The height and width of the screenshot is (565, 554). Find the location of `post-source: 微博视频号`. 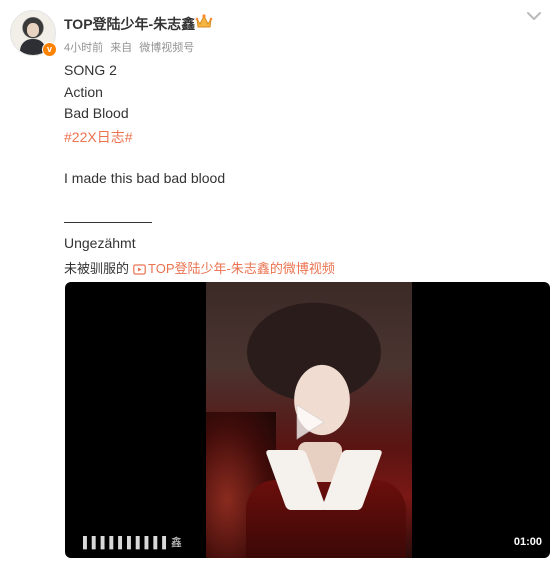

post-source: 微博视频号 is located at coordinates (166, 48).